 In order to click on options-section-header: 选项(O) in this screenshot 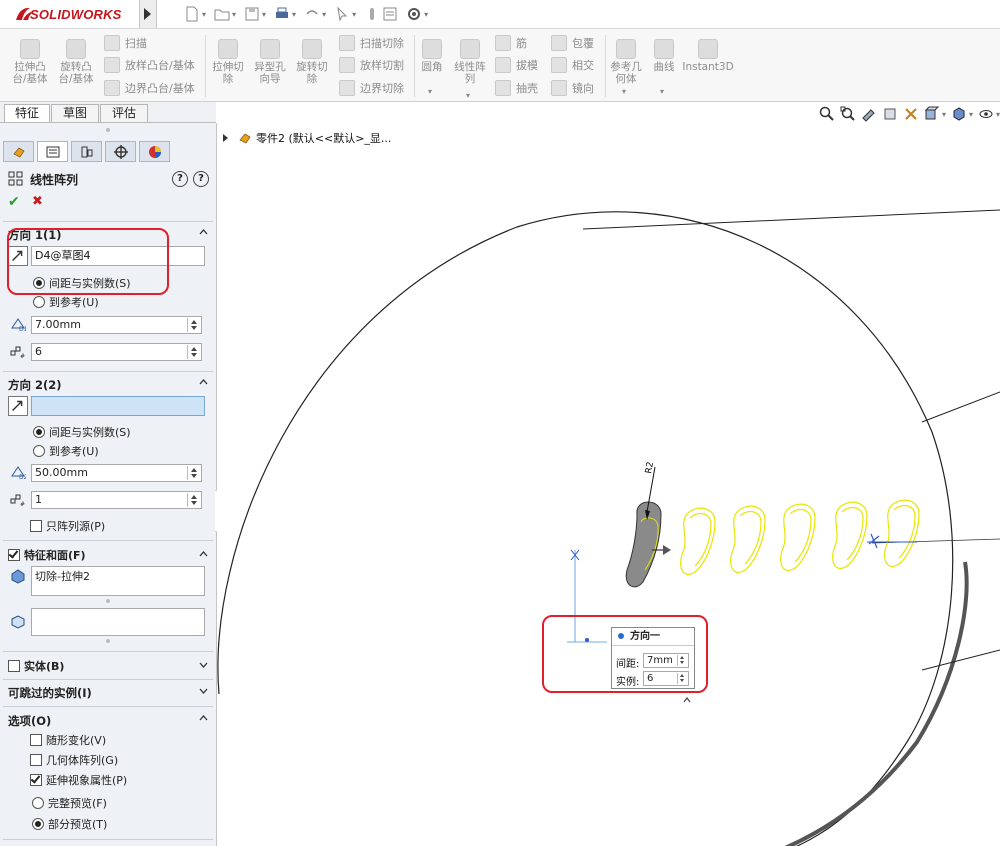, I will do `click(108, 720)`.